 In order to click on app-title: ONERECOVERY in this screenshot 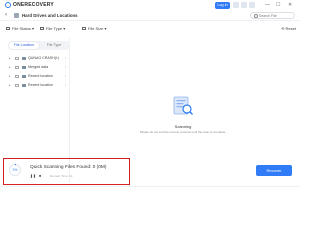, I will do `click(33, 4)`.